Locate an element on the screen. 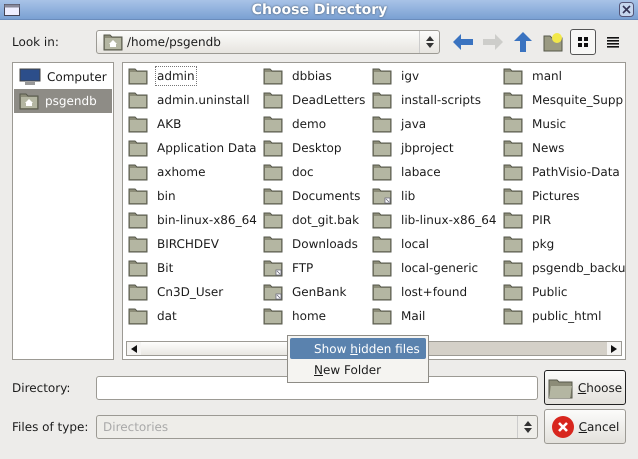  folder-name: Documents is located at coordinates (326, 196).